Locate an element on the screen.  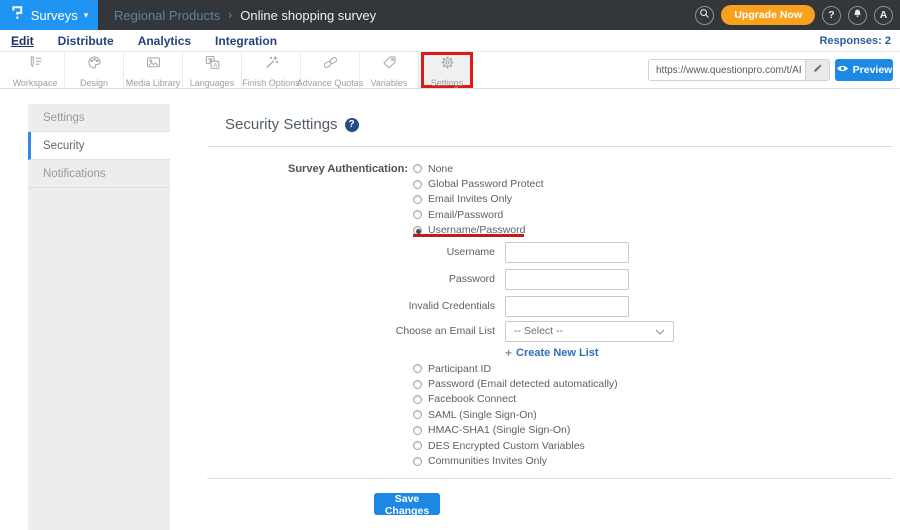
radio-password-email-detected: Password (Email detected automatically) is located at coordinates (515, 383).